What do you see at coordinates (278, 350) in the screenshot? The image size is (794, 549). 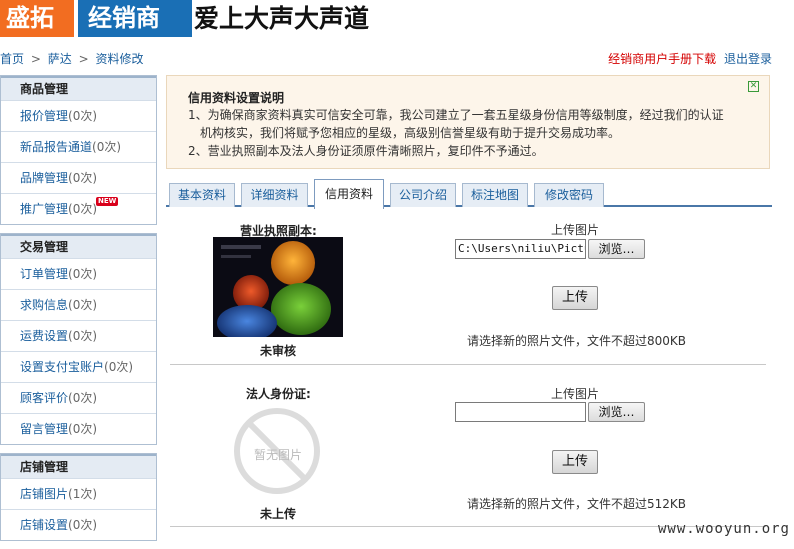 I see `license-status: 未审核` at bounding box center [278, 350].